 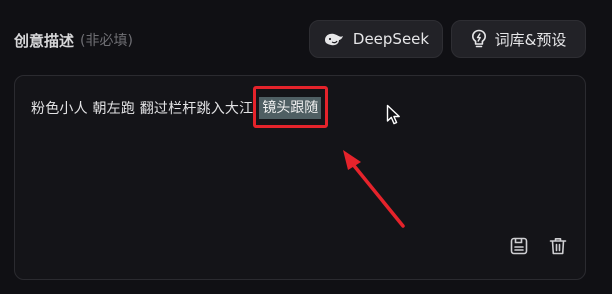 I want to click on section-subtitle: (非必填), so click(x=106, y=41).